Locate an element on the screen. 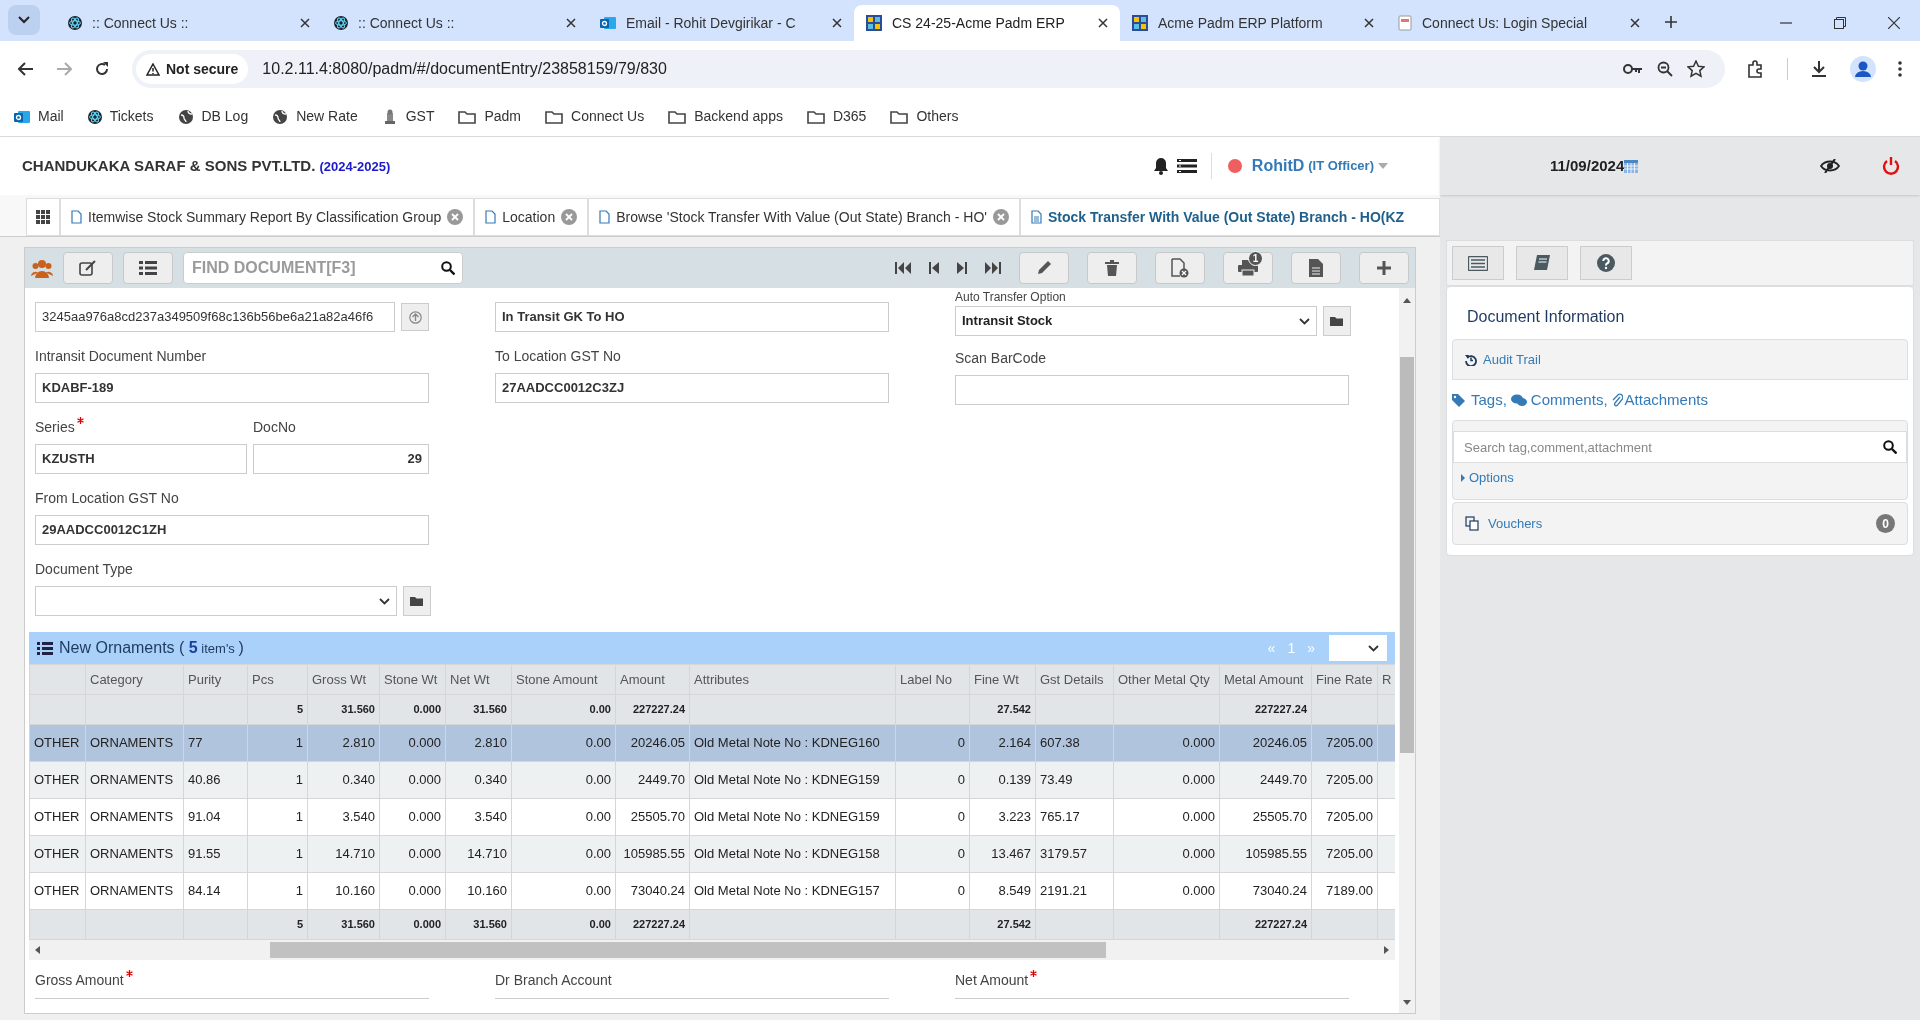 The image size is (1920, 1020). document-button is located at coordinates (1316, 268).